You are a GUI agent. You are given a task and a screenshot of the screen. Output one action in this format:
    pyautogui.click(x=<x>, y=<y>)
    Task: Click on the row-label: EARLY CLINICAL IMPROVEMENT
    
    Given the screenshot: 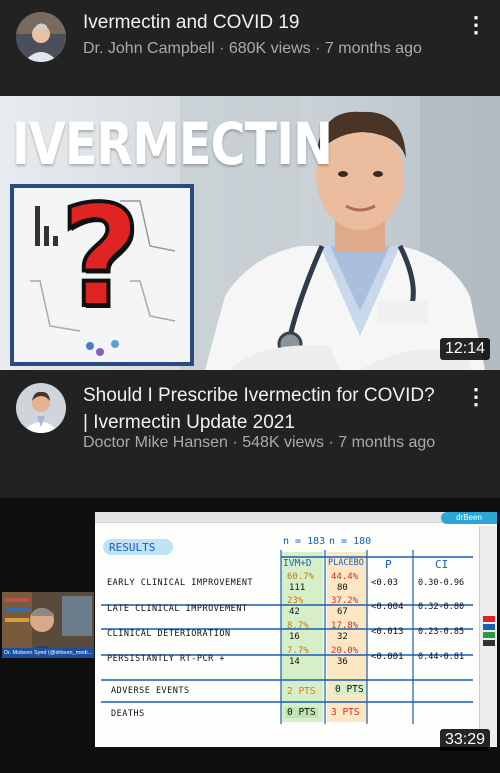 What is the action you would take?
    pyautogui.click(x=180, y=583)
    